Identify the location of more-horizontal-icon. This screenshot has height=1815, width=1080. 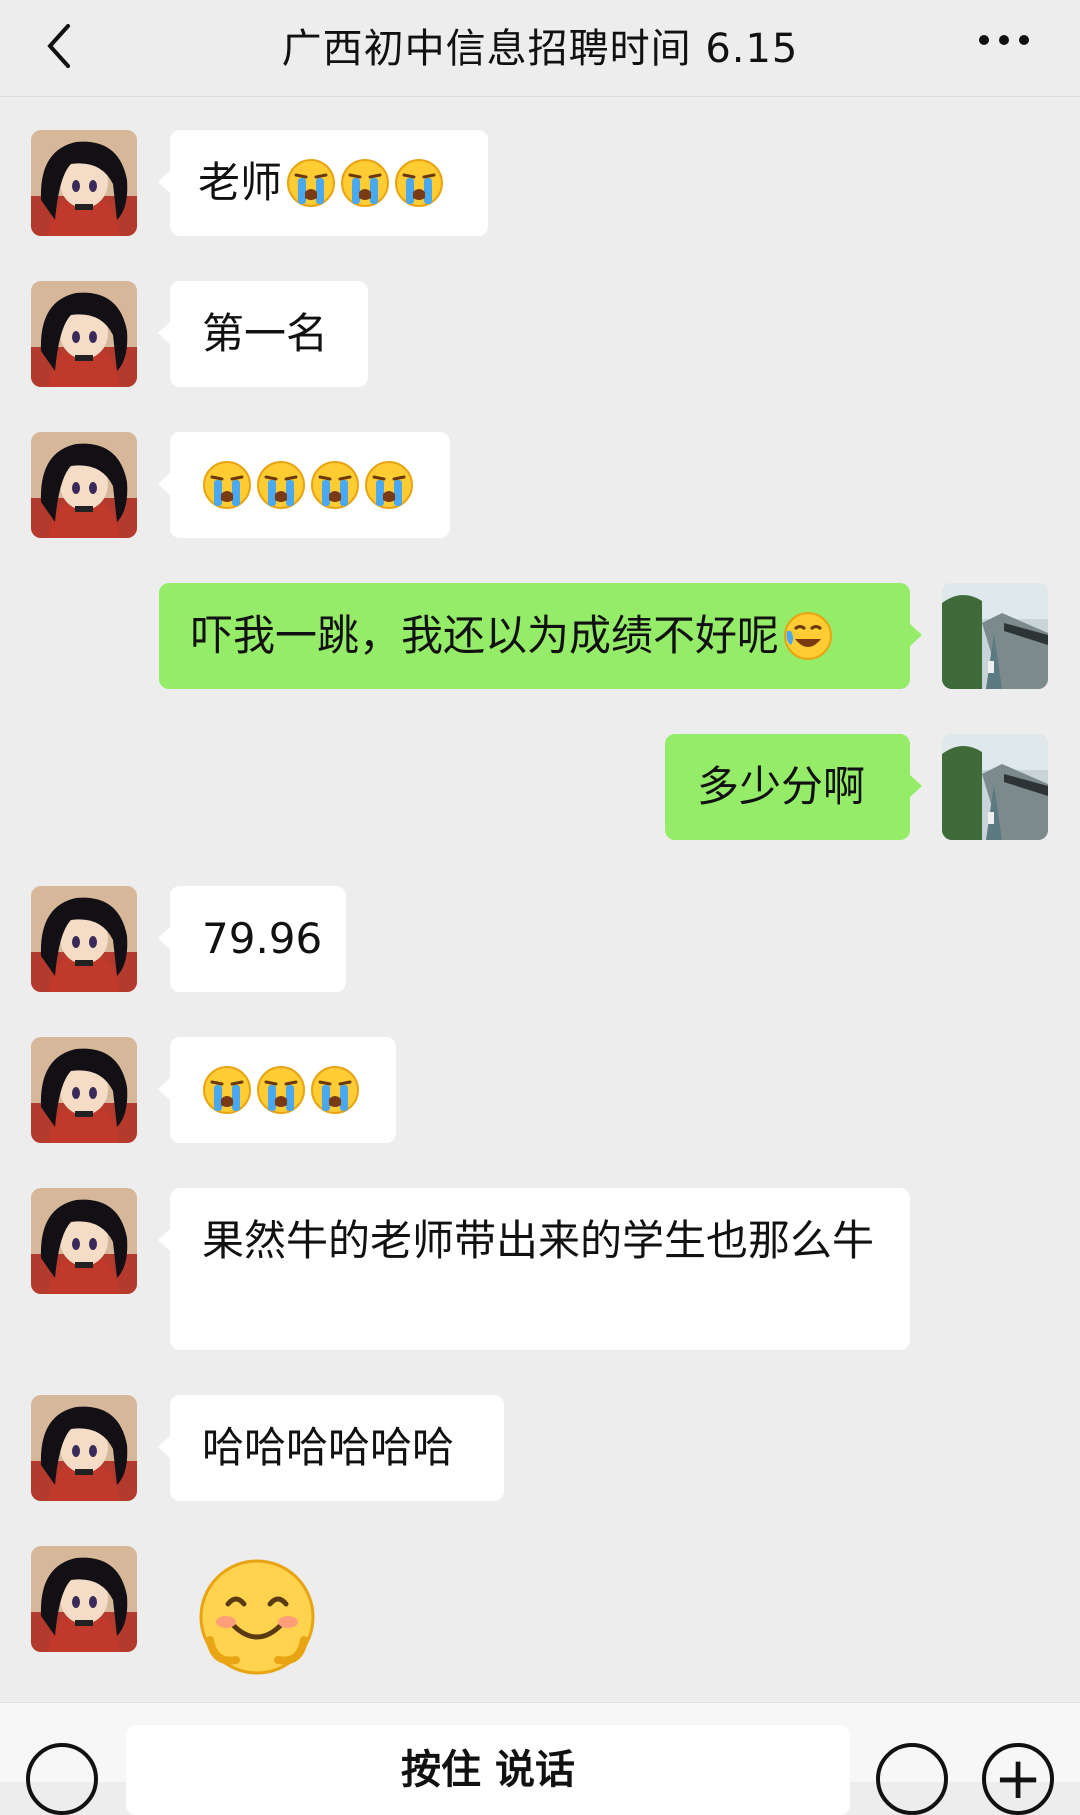
(1004, 40).